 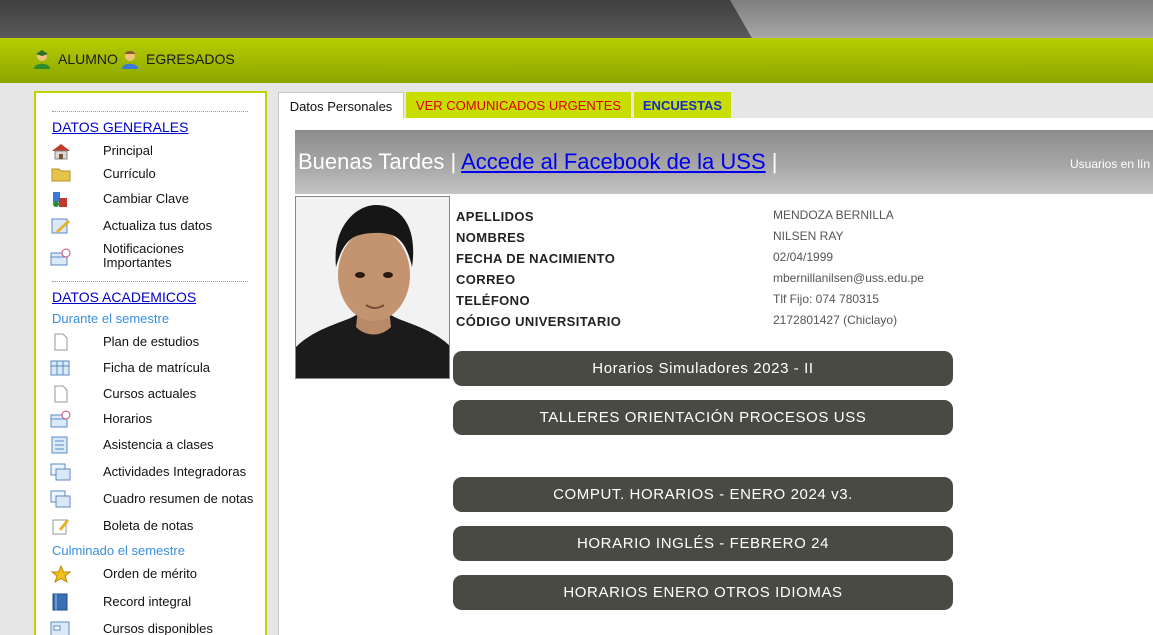 I want to click on sidebar-item-ficha-matricula: Ficha de matrícula, so click(x=152, y=368).